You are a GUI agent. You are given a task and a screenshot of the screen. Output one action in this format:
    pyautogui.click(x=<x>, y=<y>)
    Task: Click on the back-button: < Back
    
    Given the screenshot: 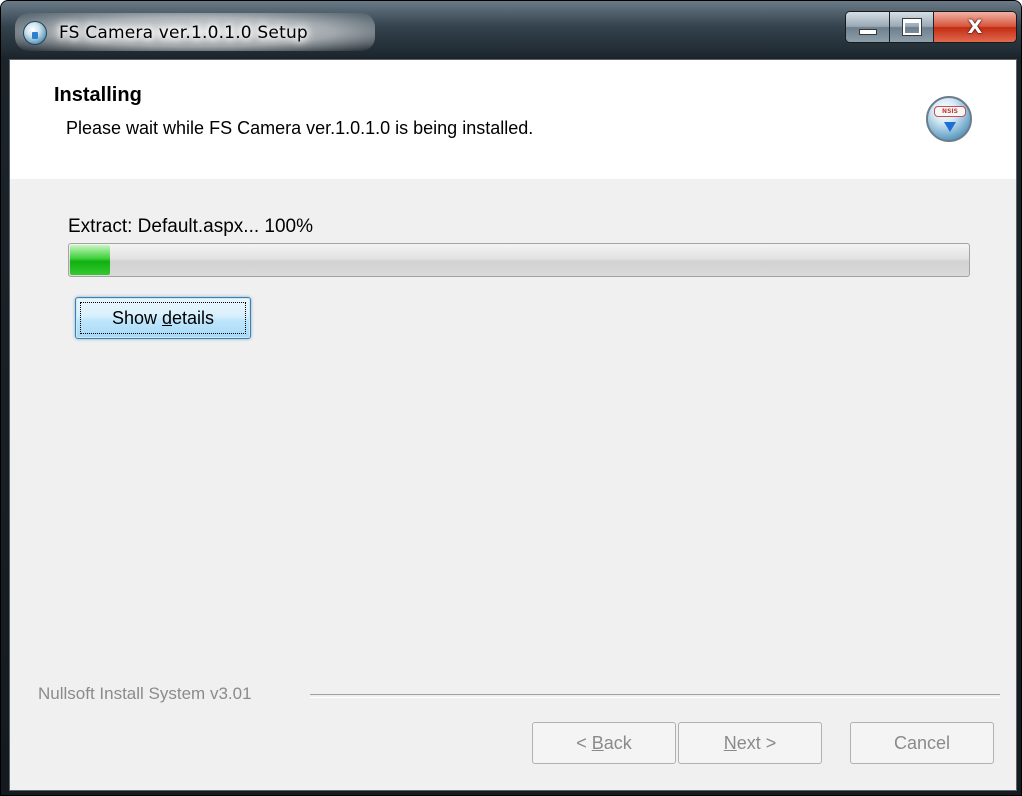 What is the action you would take?
    pyautogui.click(x=604, y=743)
    